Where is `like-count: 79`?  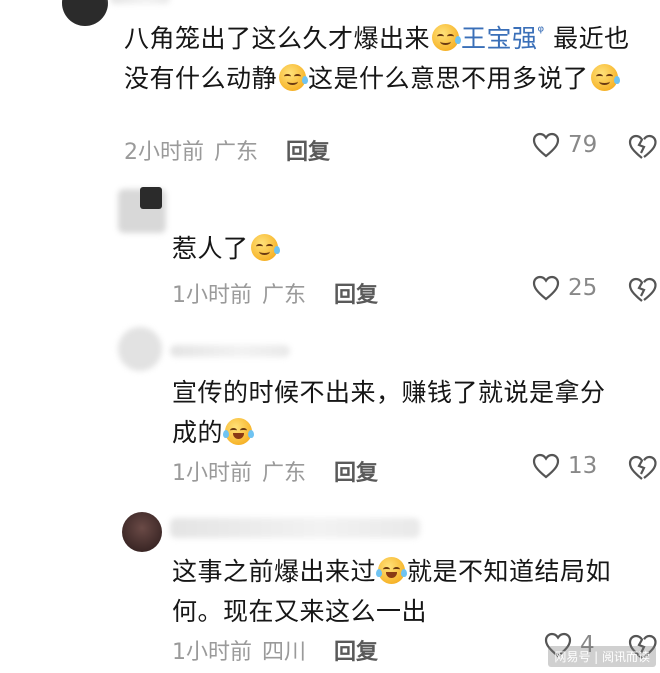 like-count: 79 is located at coordinates (583, 145).